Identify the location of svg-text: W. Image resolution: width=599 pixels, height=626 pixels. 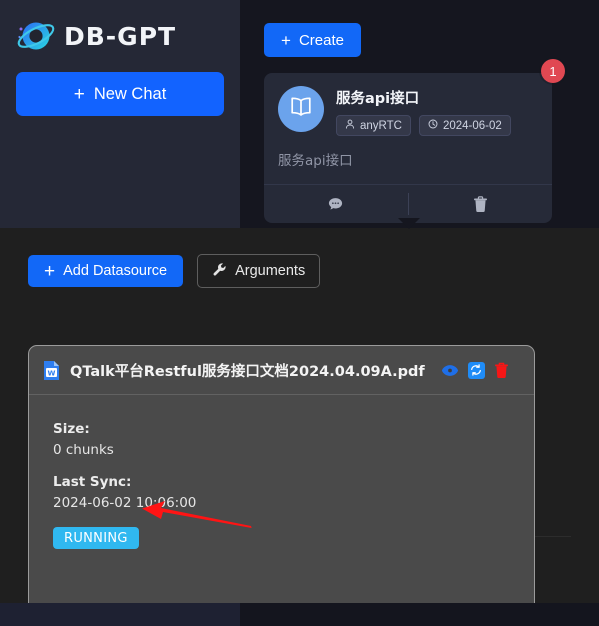
(52, 372).